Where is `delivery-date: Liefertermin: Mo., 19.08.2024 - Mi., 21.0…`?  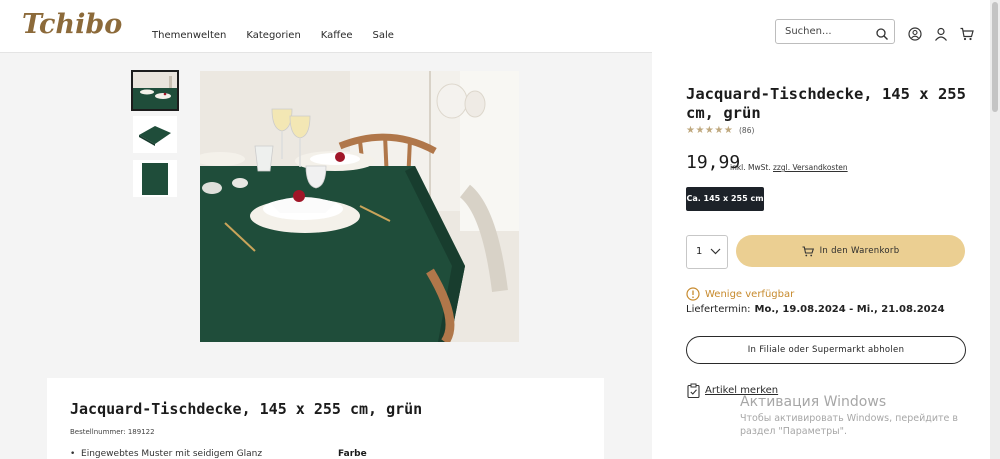 delivery-date: Liefertermin: Mo., 19.08.2024 - Mi., 21.0… is located at coordinates (815, 309).